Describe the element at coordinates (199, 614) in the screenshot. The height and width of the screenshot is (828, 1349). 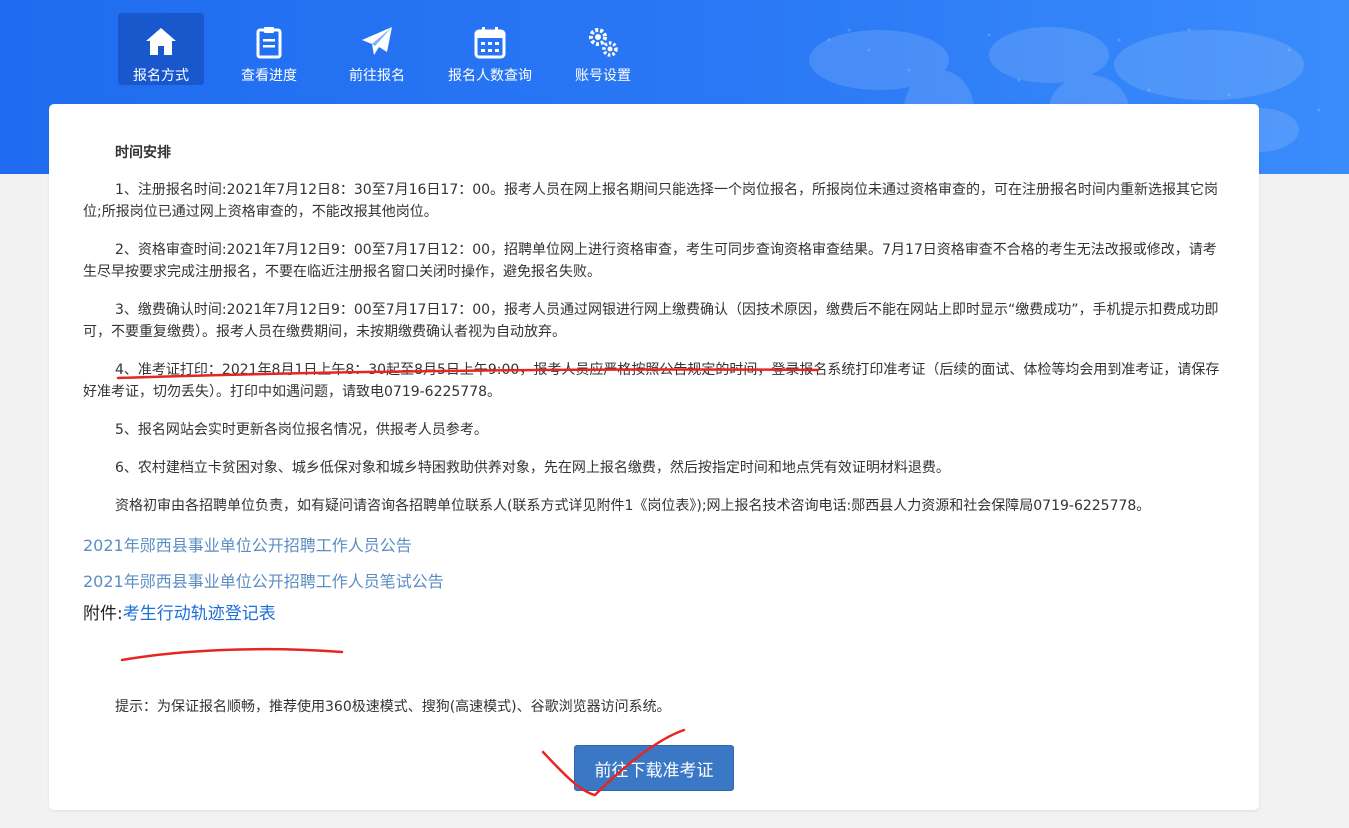
I see `attachment-link-travel-record-form: 考生行动轨迹登记表` at that location.